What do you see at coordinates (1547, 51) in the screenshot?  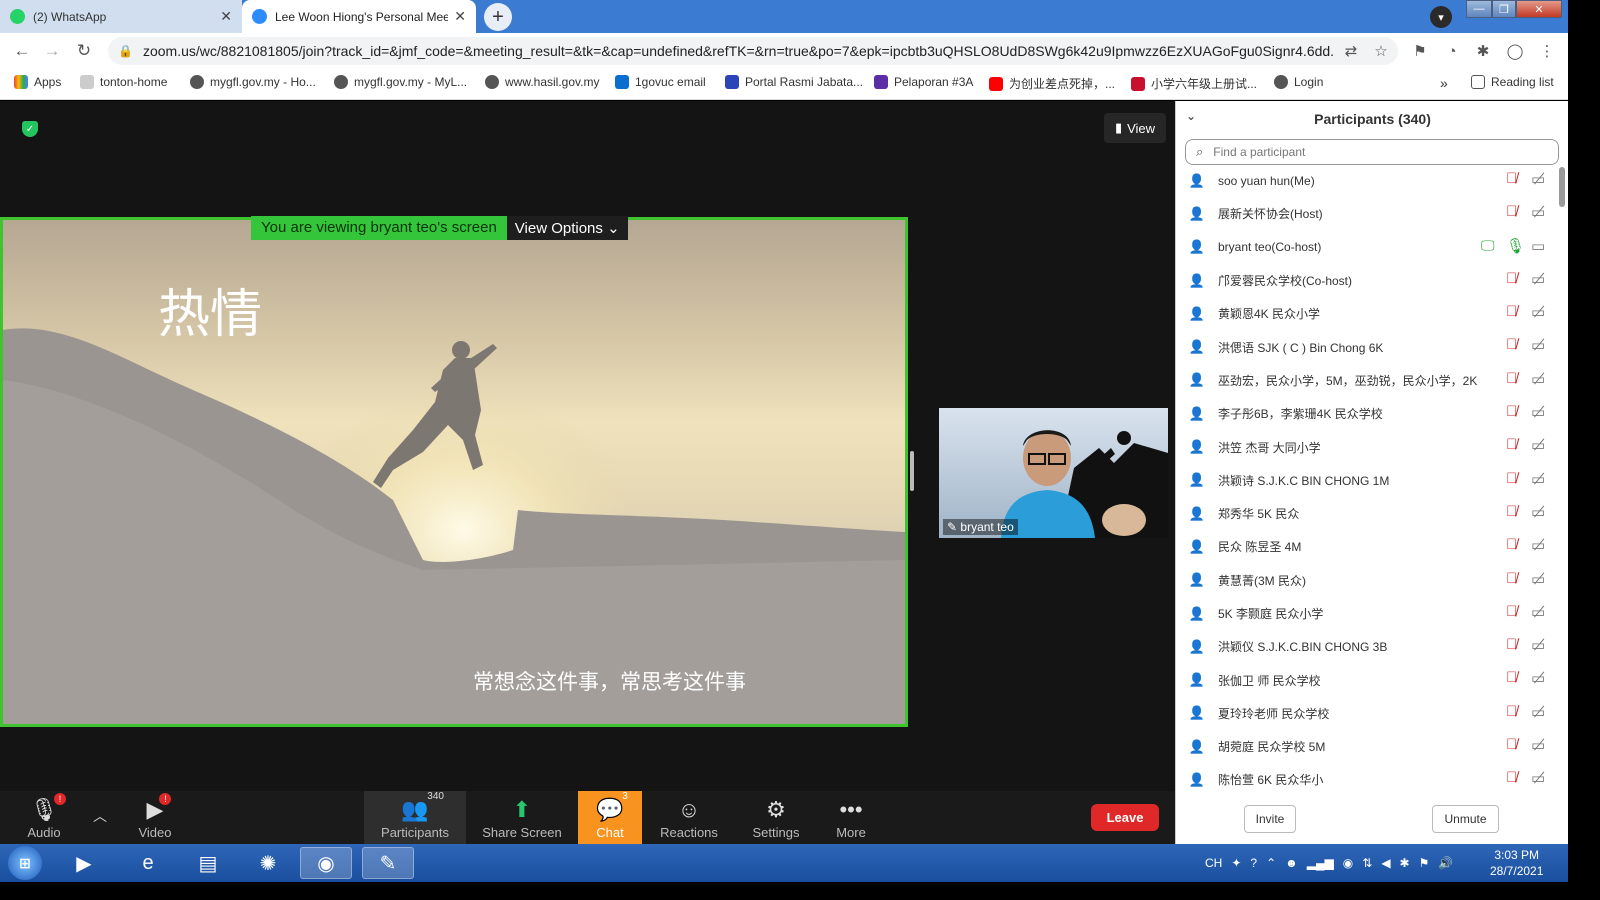 I see `menu-kebab-icon: ⋮` at bounding box center [1547, 51].